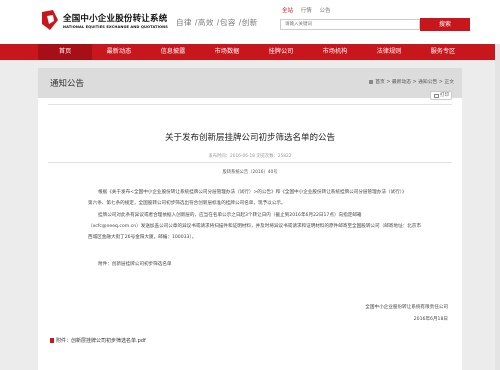 Image resolution: width=500 pixels, height=370 pixels. I want to click on search-button: 搜索, so click(445, 24).